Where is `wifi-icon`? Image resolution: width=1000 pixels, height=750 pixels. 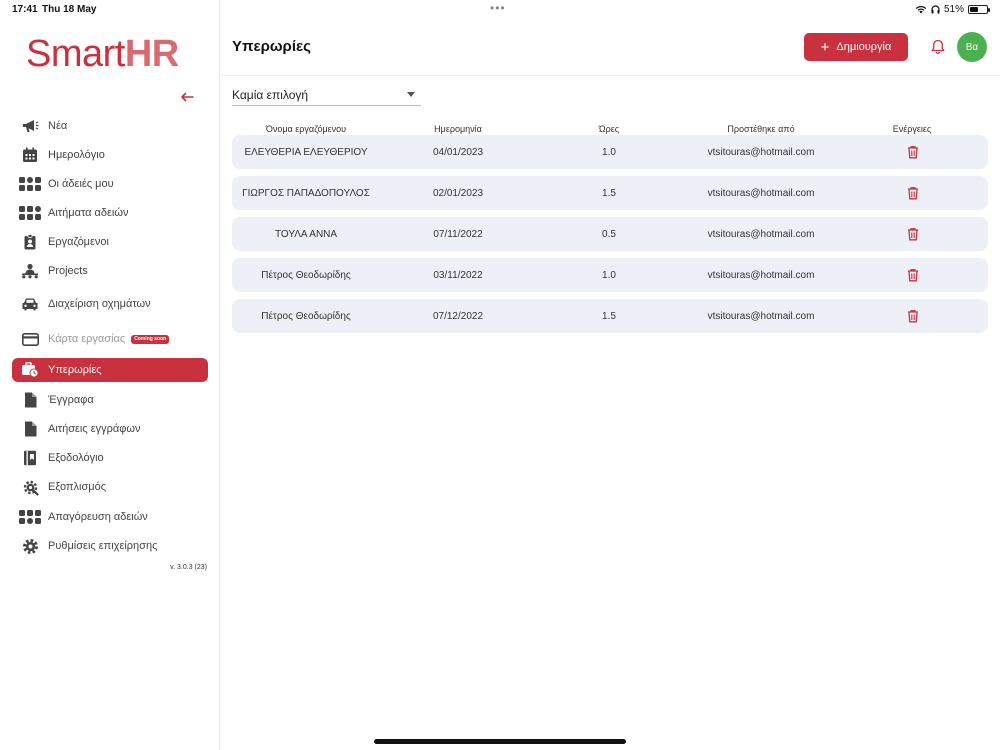
wifi-icon is located at coordinates (921, 10).